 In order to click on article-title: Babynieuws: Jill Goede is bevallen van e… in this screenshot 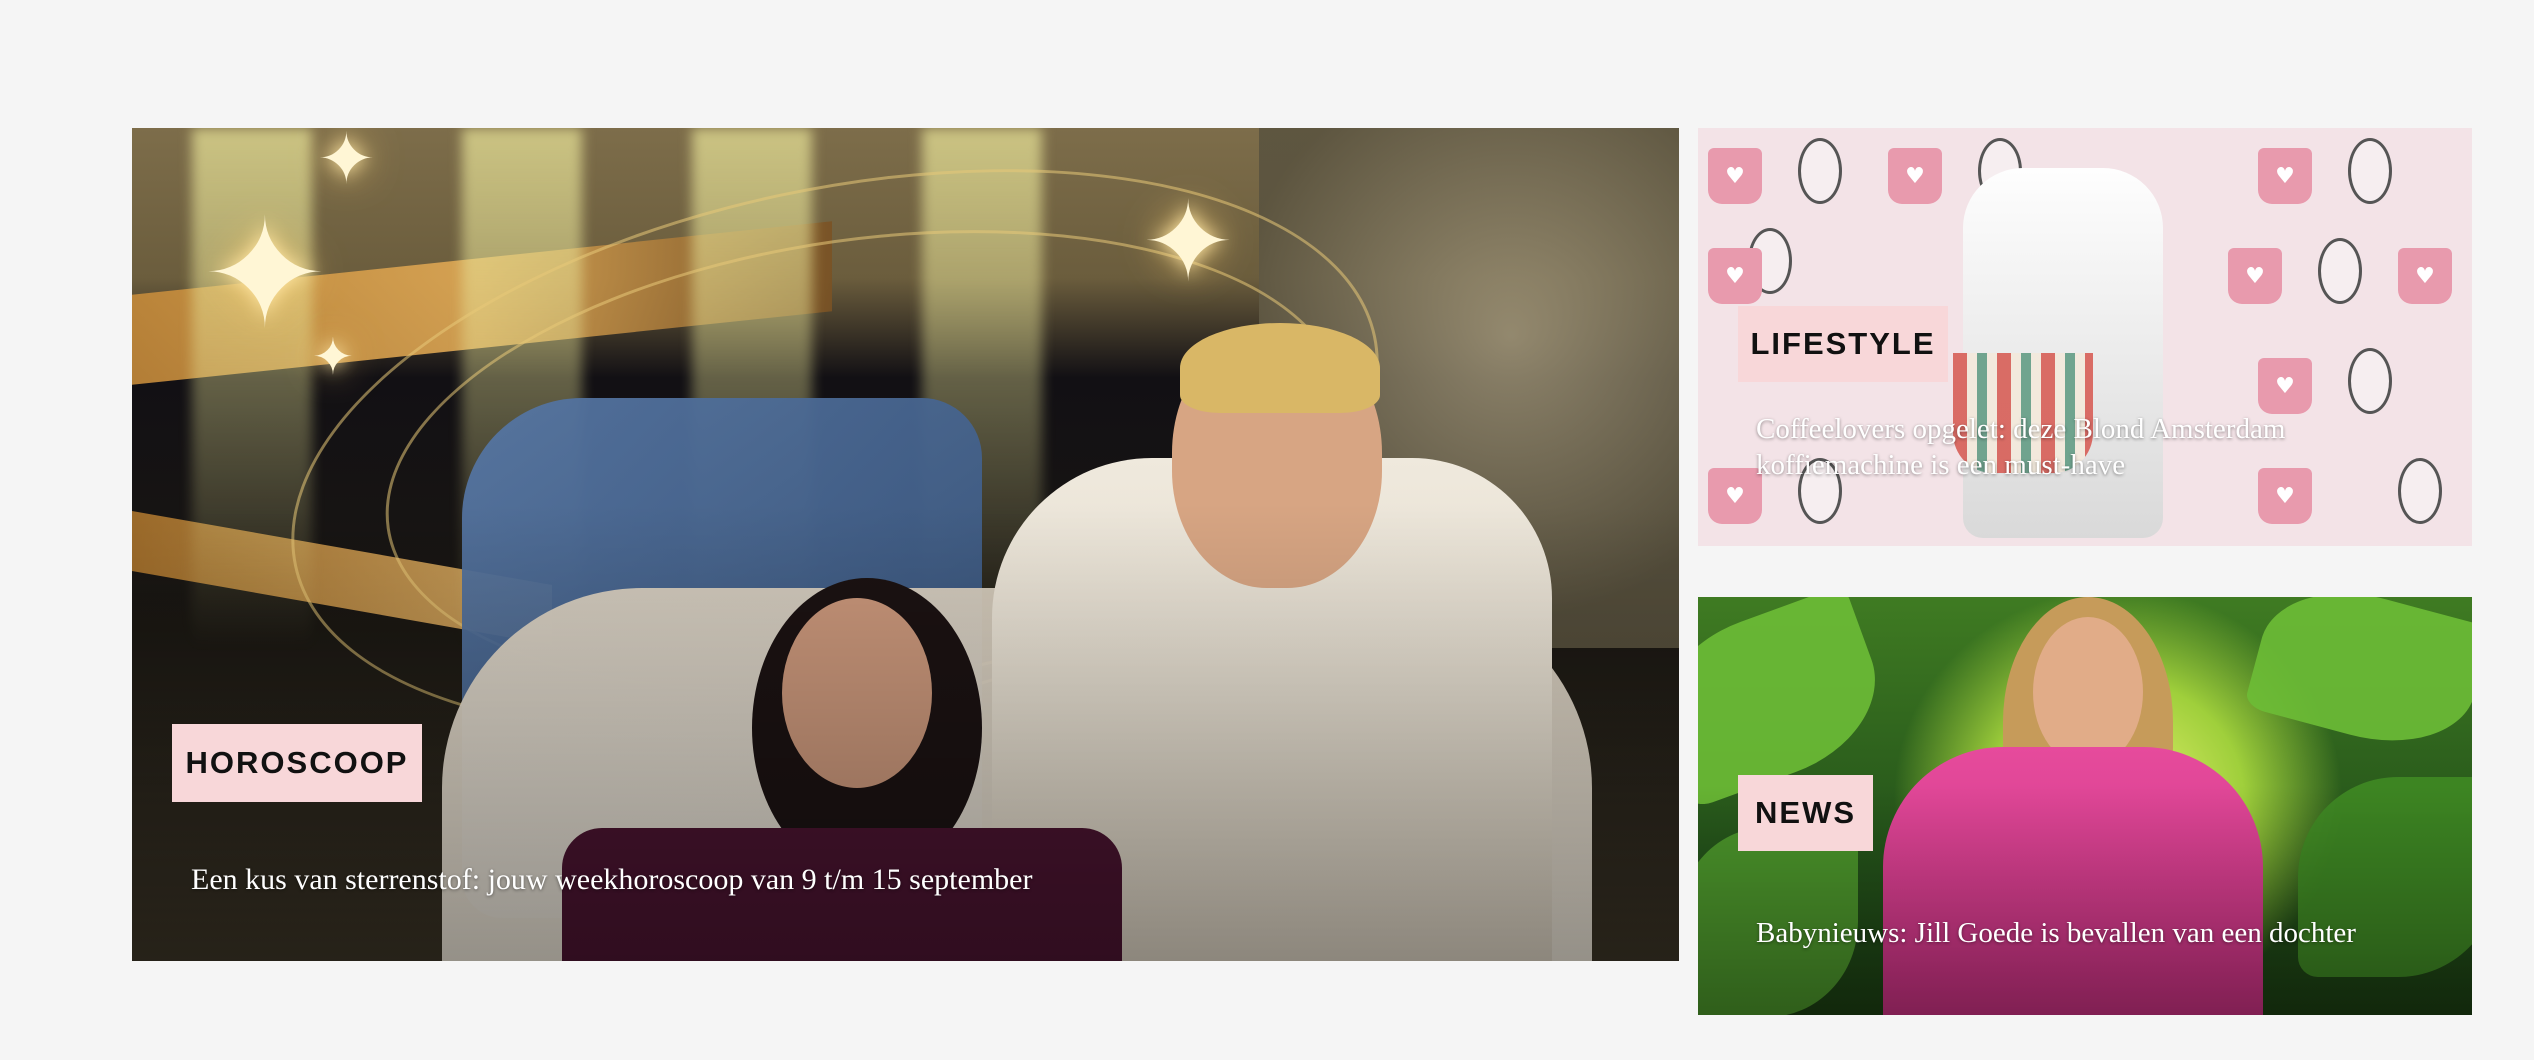, I will do `click(2056, 933)`.